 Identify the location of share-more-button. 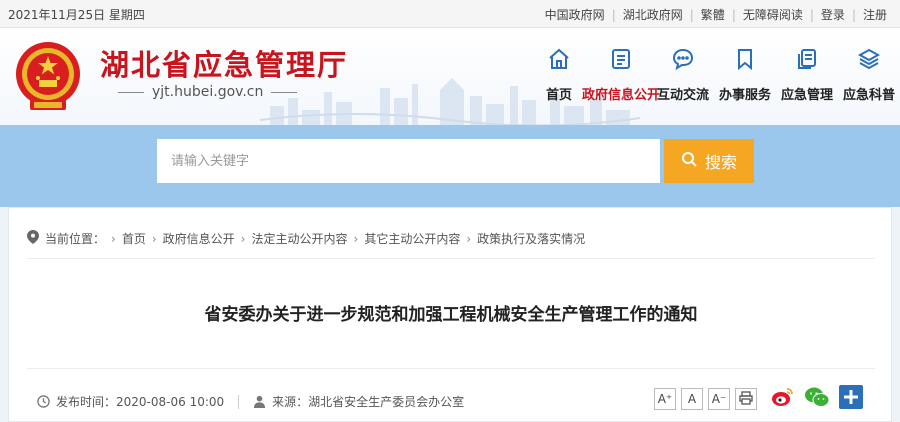
(851, 399).